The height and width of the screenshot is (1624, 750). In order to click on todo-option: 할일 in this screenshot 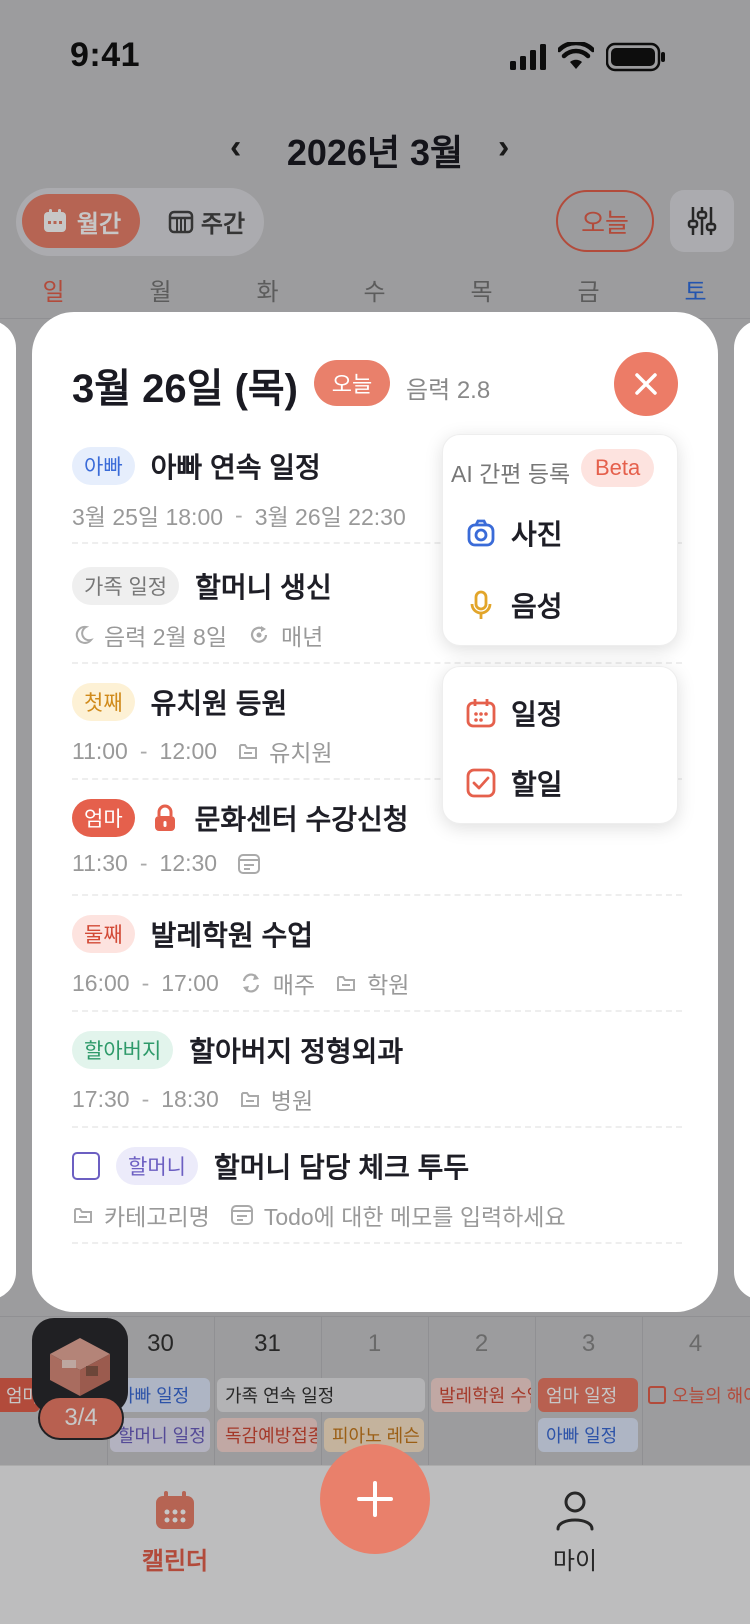, I will do `click(514, 783)`.